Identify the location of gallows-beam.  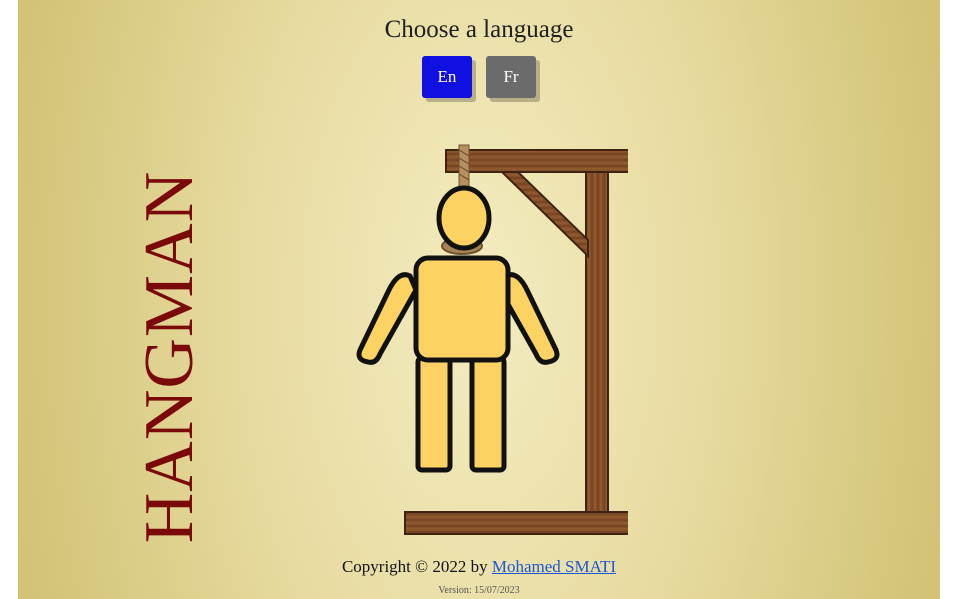
(536, 161).